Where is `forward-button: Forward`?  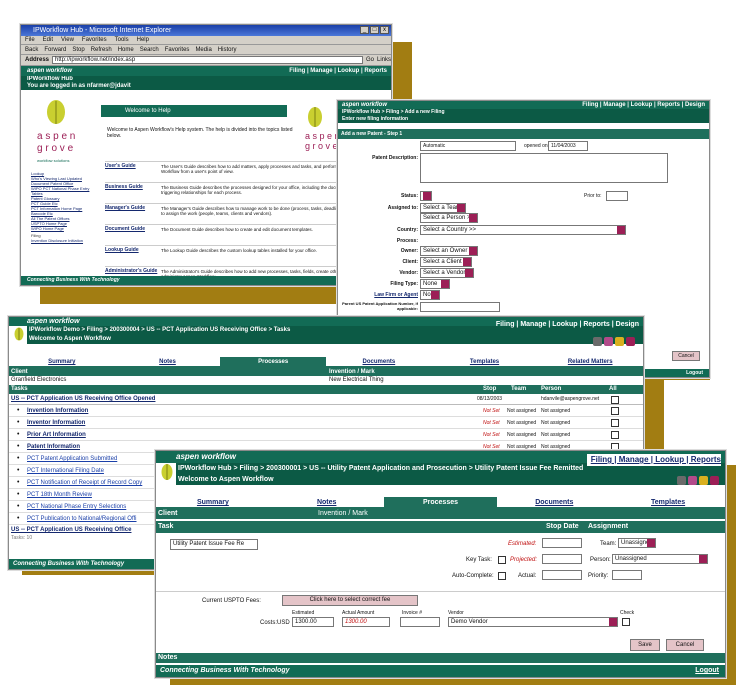
forward-button: Forward is located at coordinates (55, 49).